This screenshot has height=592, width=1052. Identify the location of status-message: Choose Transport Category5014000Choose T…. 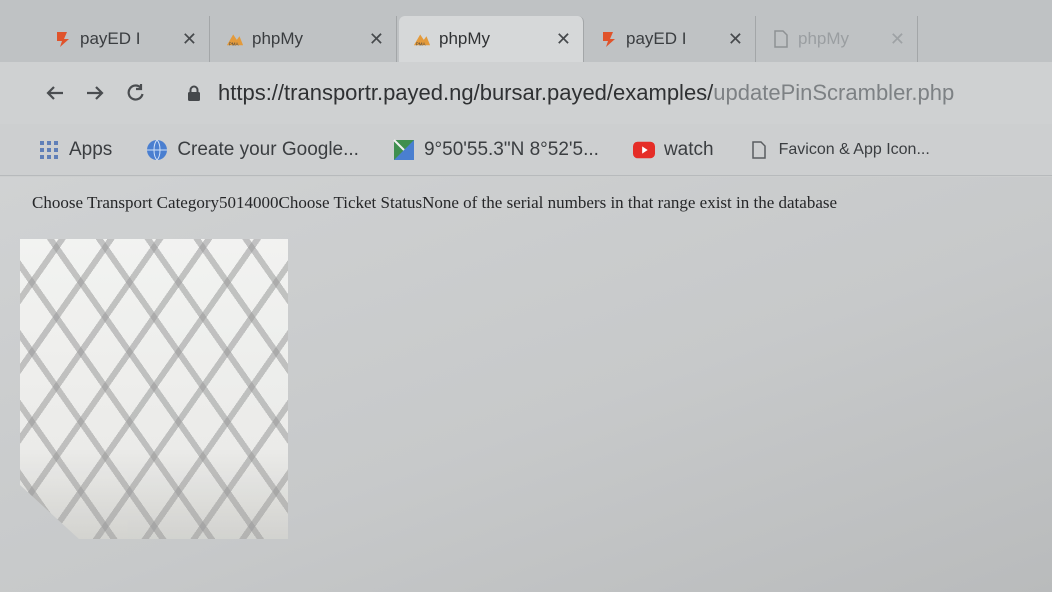
(435, 202).